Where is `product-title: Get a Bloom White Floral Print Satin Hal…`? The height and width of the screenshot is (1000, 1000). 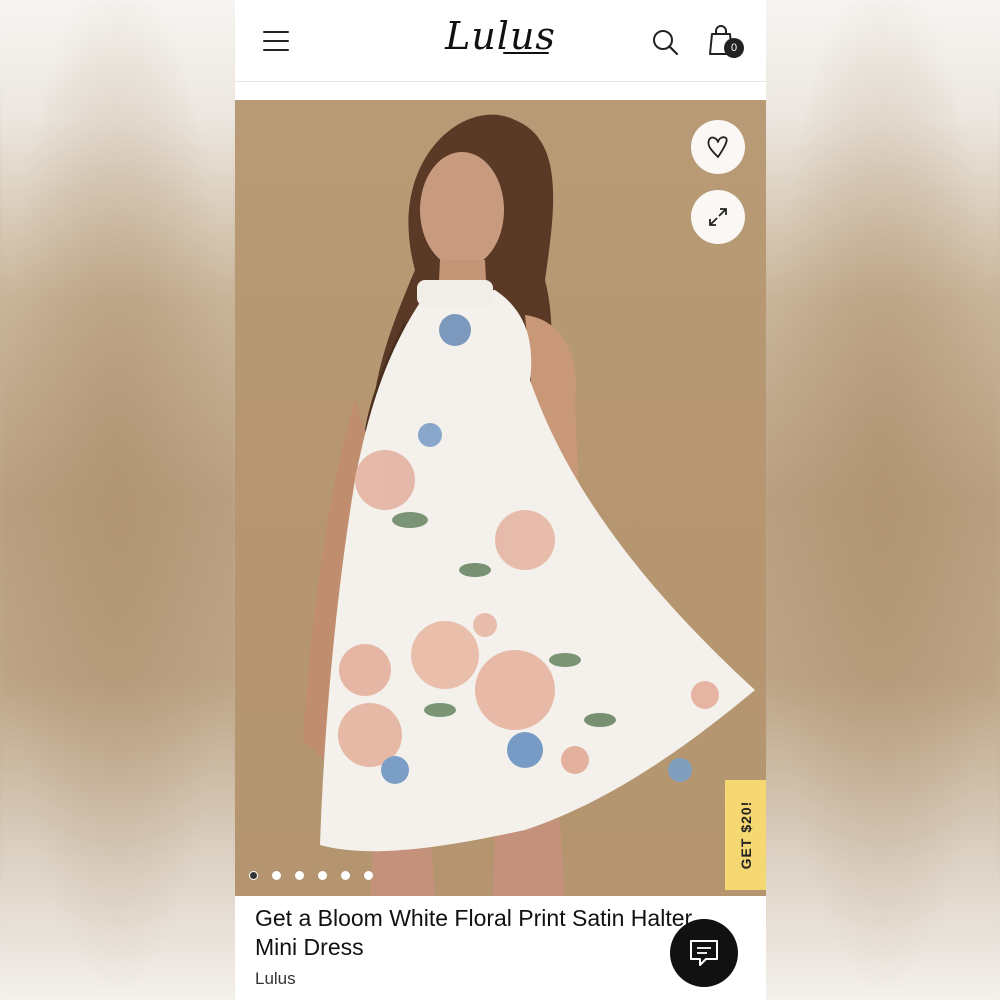 product-title: Get a Bloom White Floral Print Satin Hal… is located at coordinates (474, 932).